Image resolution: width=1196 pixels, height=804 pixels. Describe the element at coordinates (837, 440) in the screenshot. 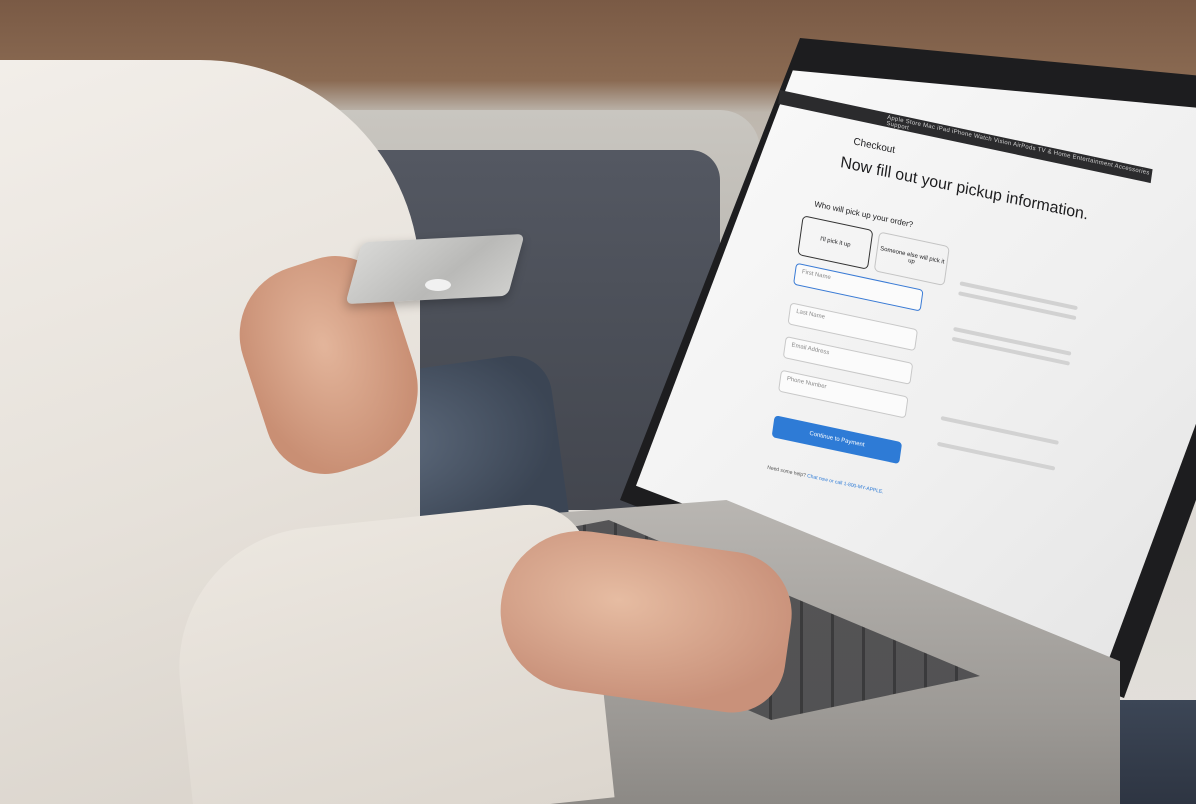

I see `continue-to-payment-button: Continue to Payment` at that location.